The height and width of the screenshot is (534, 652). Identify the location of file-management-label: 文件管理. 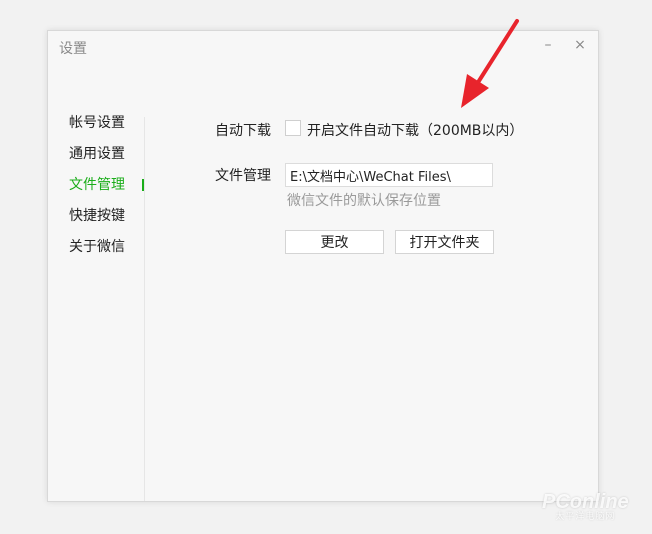
(243, 176).